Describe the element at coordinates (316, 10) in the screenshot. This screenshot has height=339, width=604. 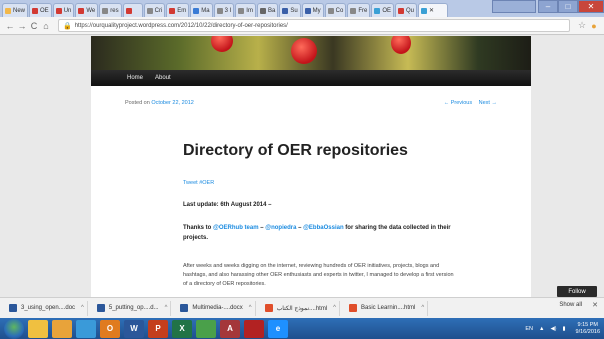
I see `tab-label: My` at that location.